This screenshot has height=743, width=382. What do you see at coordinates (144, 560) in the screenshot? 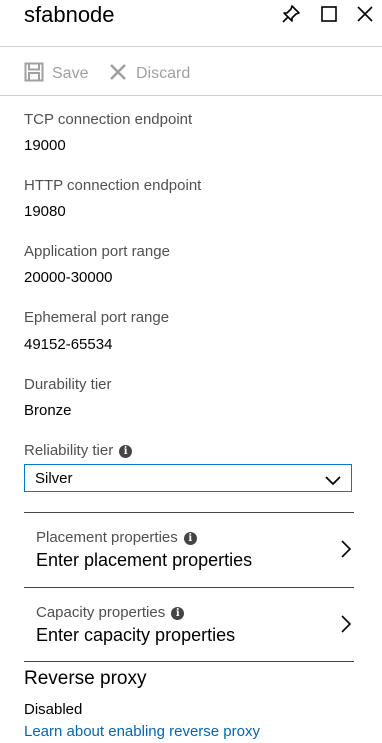
I see `placement-properties-value: Enter placement properties` at bounding box center [144, 560].